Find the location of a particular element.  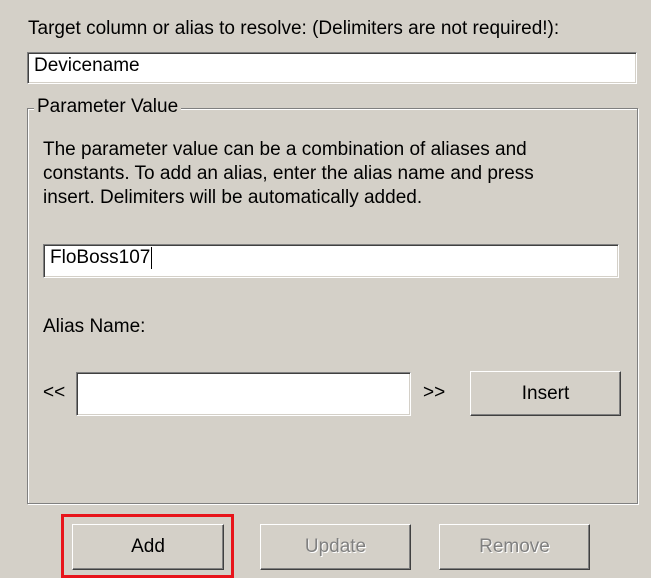

insert-button: Insert is located at coordinates (545, 393).